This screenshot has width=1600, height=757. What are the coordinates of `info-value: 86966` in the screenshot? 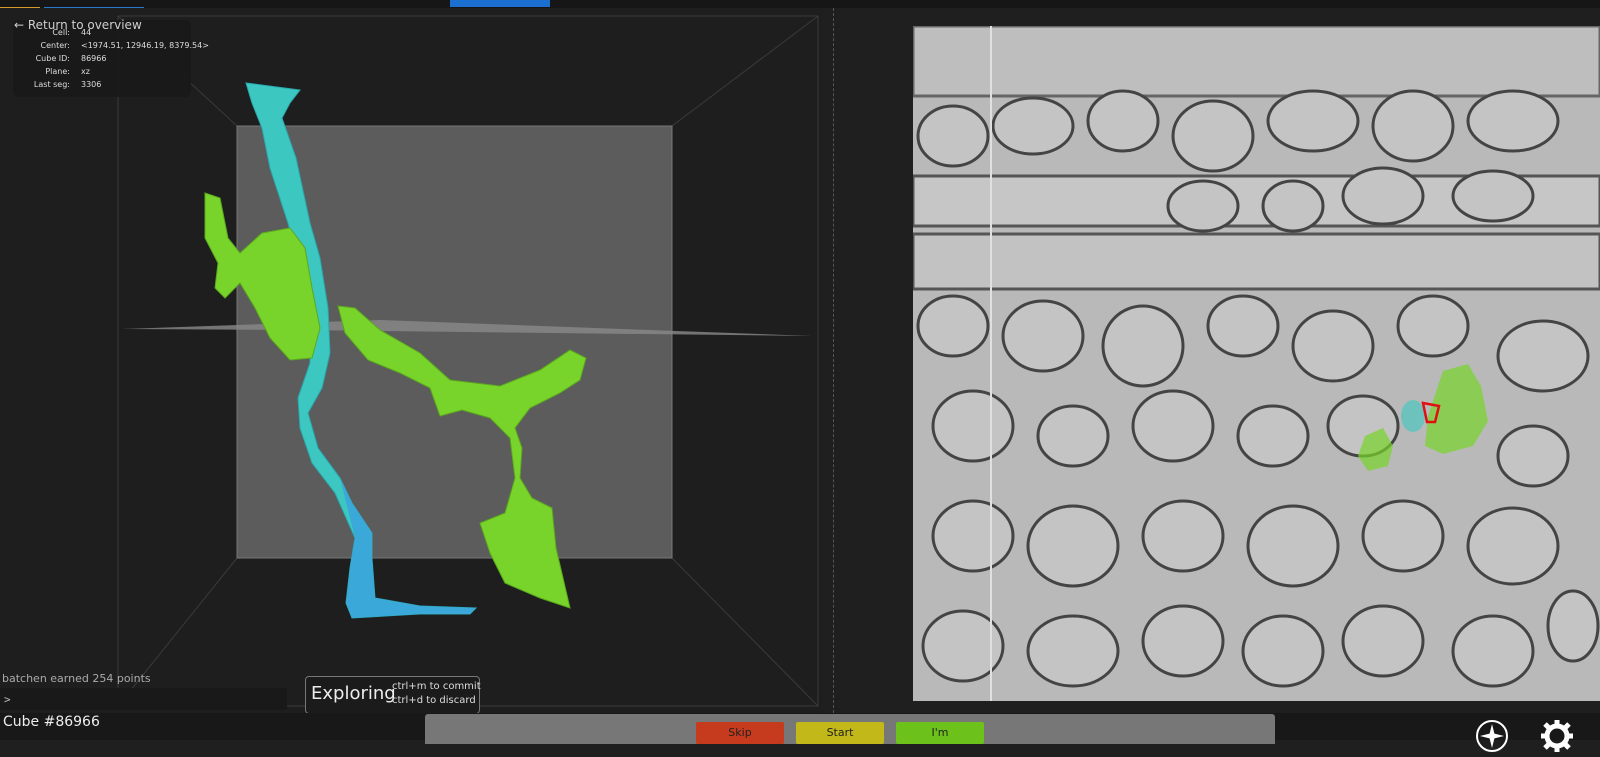 It's located at (94, 58).